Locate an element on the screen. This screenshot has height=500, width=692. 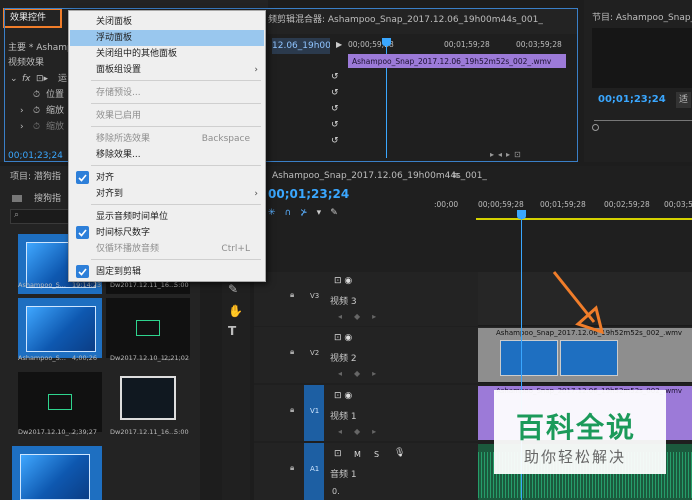
timeline-timecode: 00;01;23;24 is located at coordinates (308, 194).